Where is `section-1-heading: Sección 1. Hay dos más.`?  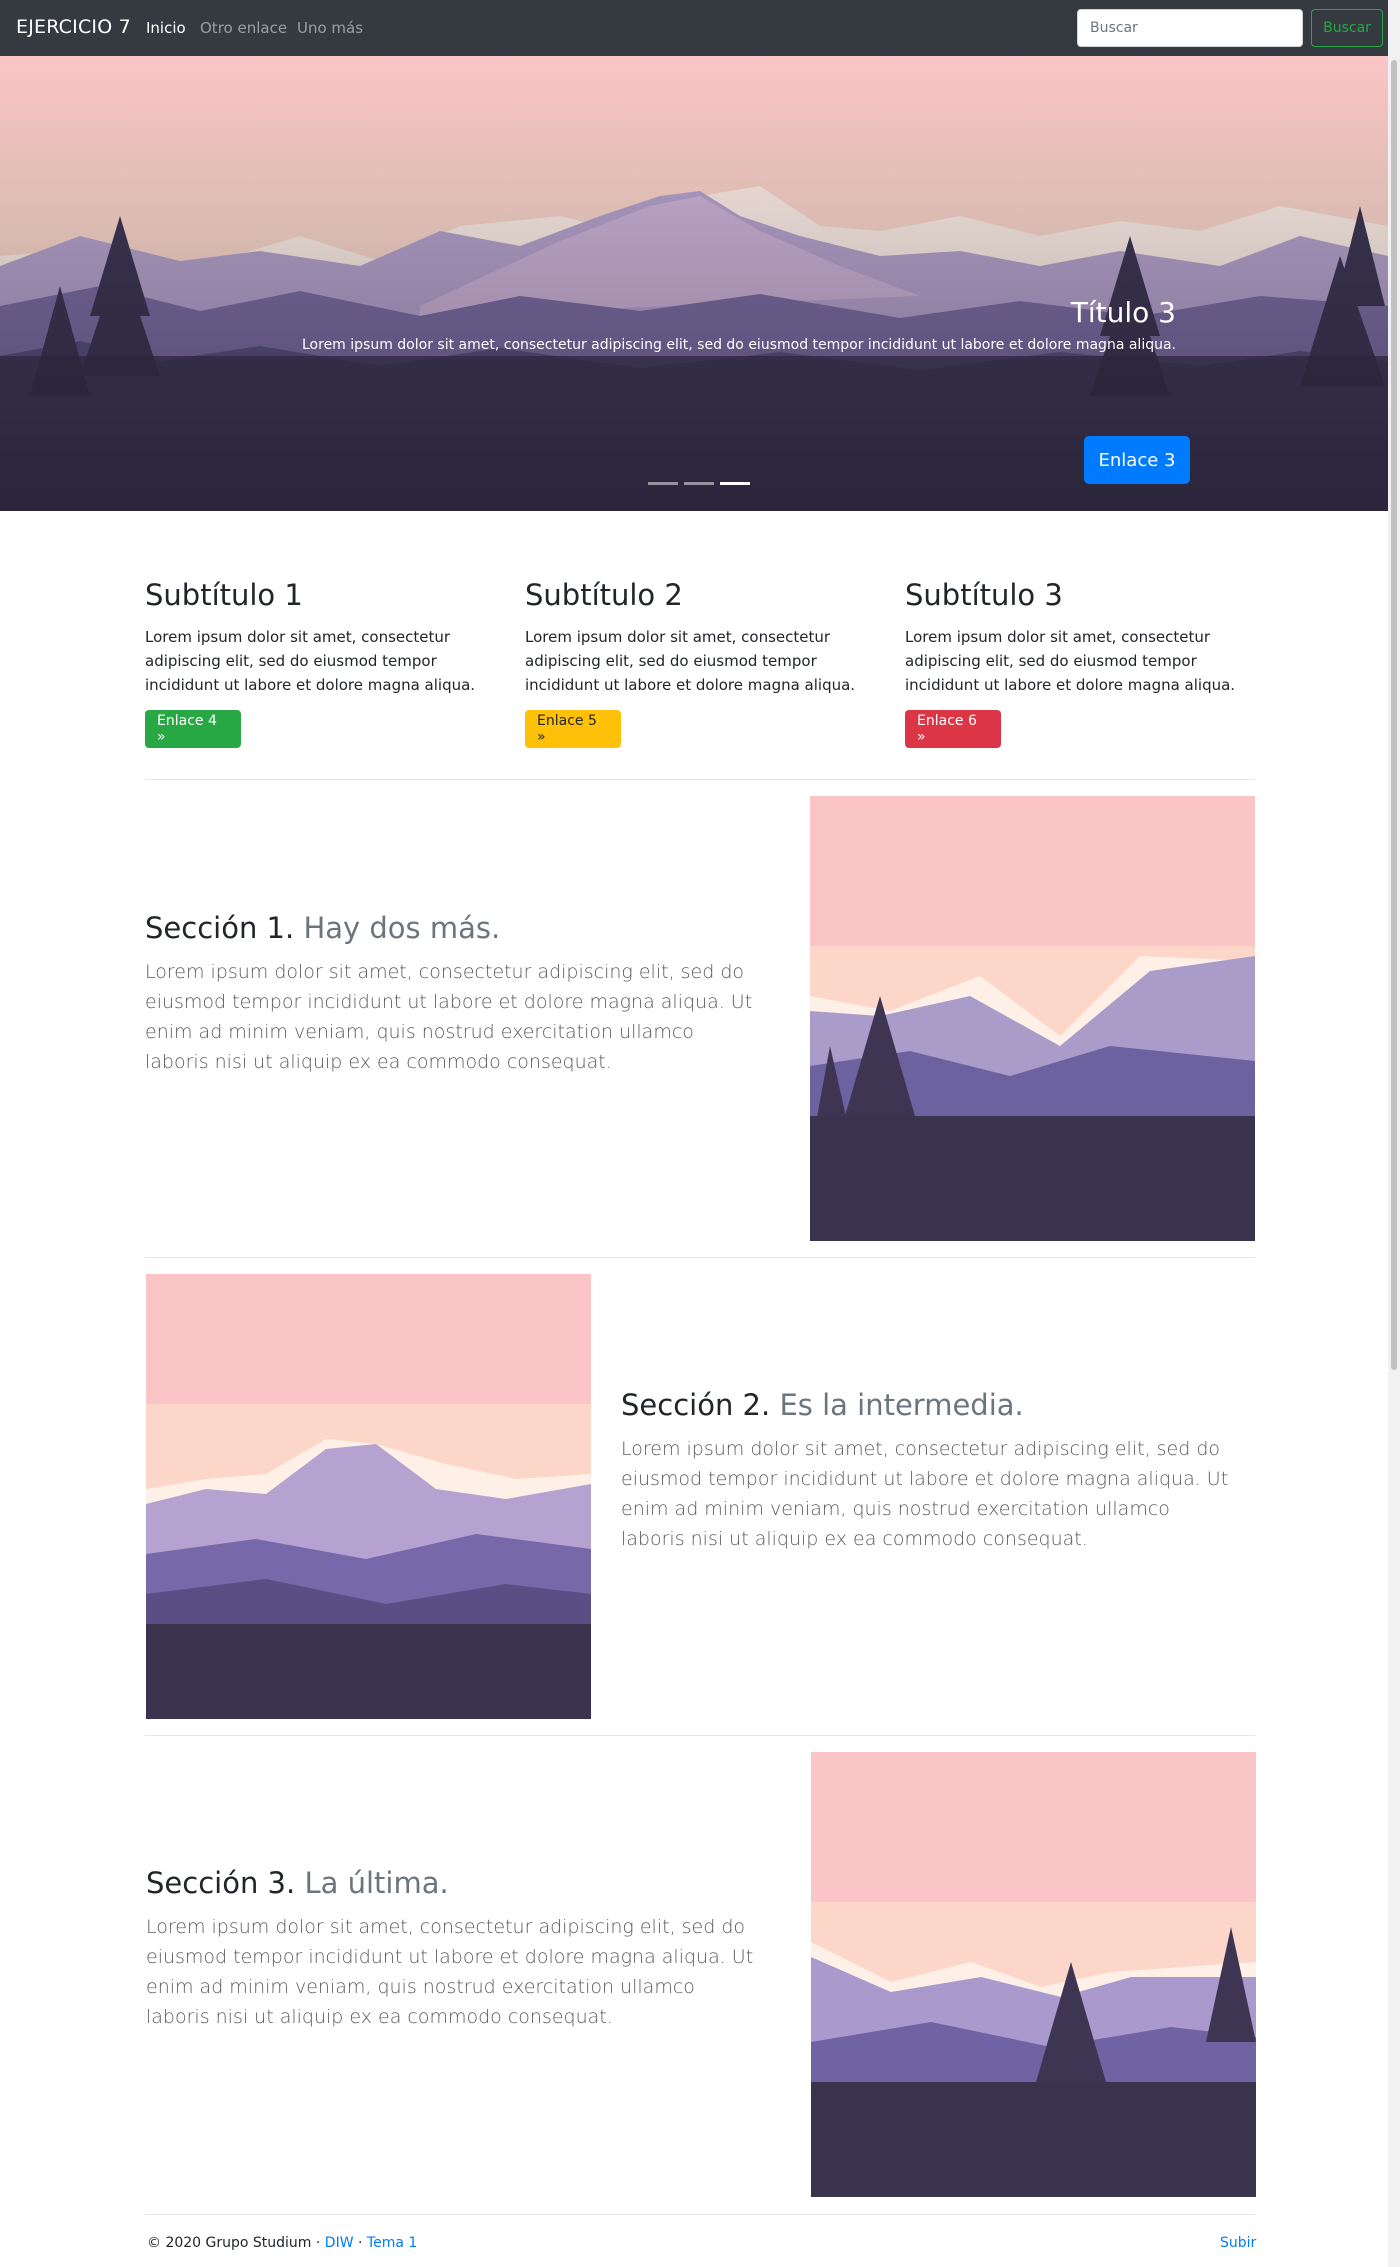 section-1-heading: Sección 1. Hay dos más. is located at coordinates (322, 928).